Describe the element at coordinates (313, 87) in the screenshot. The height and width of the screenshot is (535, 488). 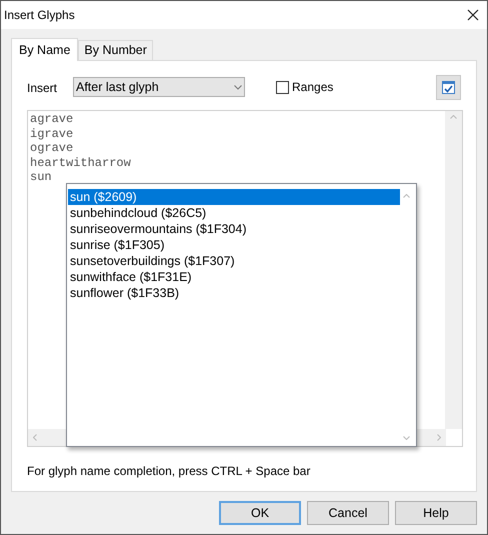
I see `ranges-label: Ranges` at that location.